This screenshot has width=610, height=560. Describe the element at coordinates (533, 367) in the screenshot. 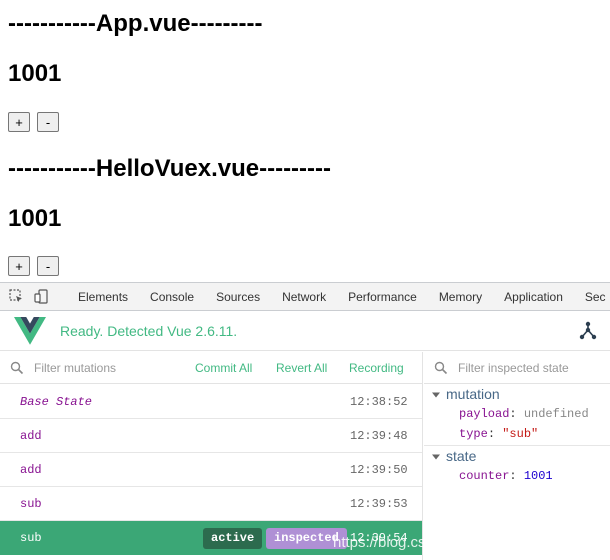

I see `filter-state-input` at that location.